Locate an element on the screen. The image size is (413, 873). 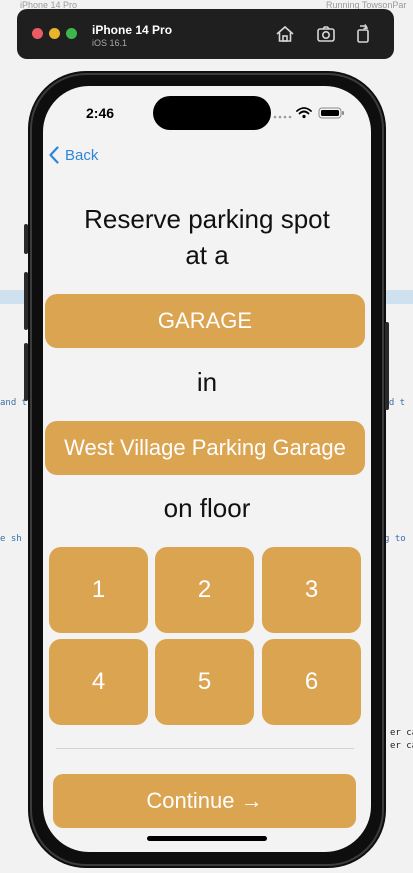
floor-button-4: 4 is located at coordinates (98, 682).